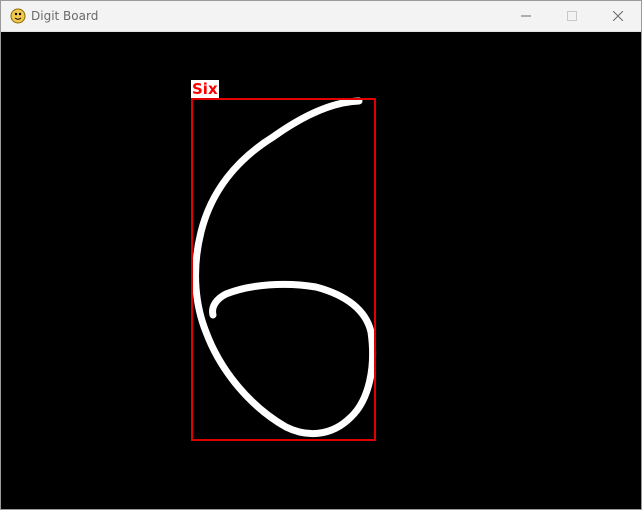 Image resolution: width=642 pixels, height=510 pixels. I want to click on close-icon, so click(618, 16).